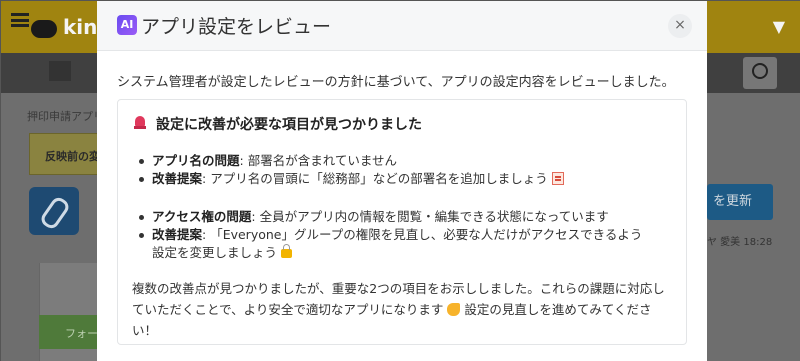 Image resolution: width=800 pixels, height=361 pixels. I want to click on dialog-header: AI アプリ設定をレビュー ×, so click(402, 26).